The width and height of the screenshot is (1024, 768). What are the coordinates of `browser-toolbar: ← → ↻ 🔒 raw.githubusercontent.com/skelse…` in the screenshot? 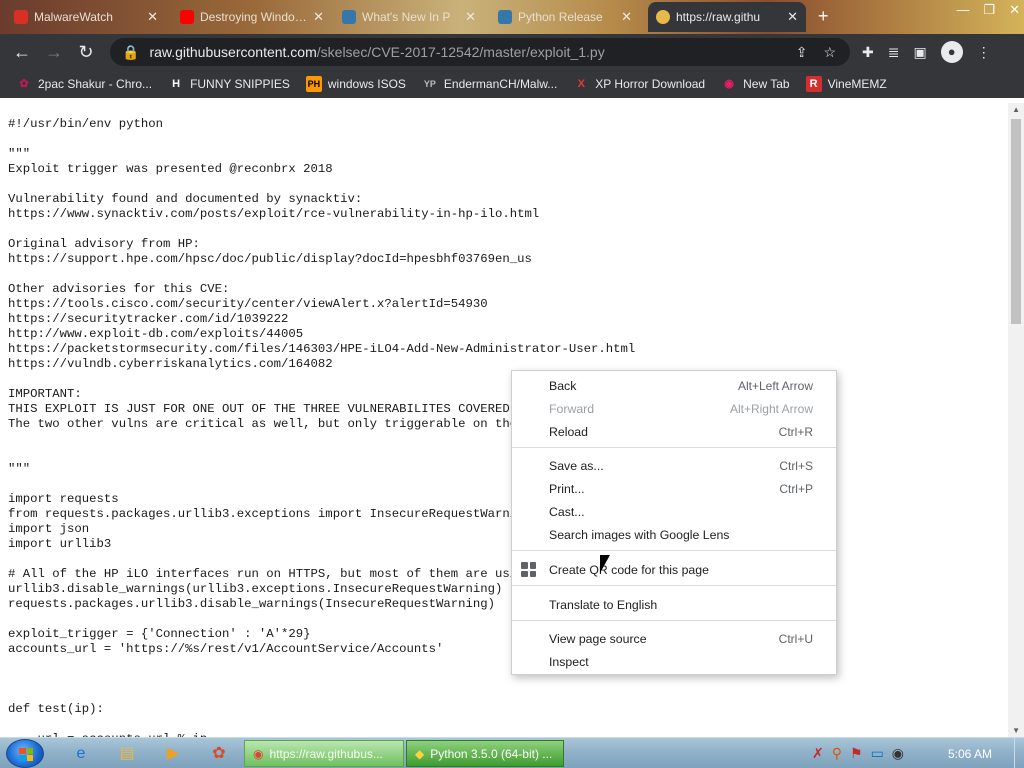 It's located at (512, 52).